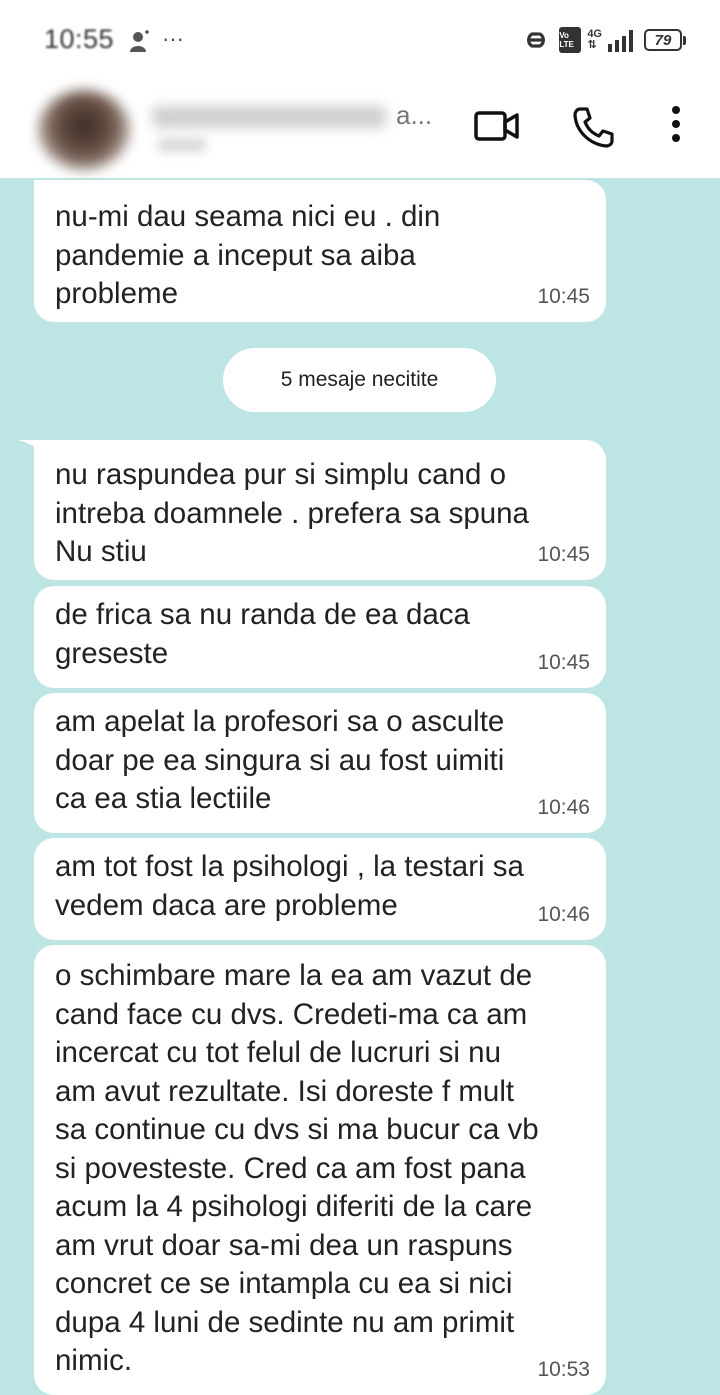  What do you see at coordinates (536, 40) in the screenshot?
I see `hotspot-link-icon` at bounding box center [536, 40].